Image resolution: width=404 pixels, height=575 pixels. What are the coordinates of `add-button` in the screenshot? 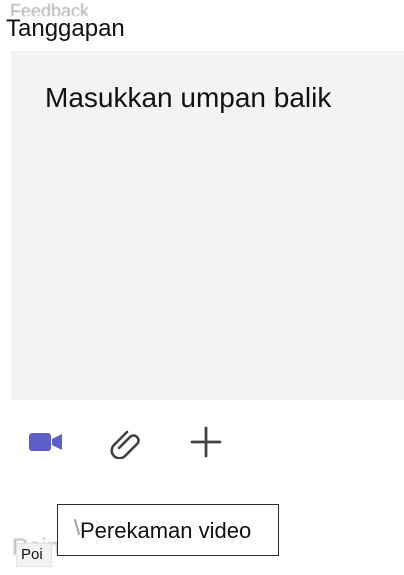 It's located at (206, 442).